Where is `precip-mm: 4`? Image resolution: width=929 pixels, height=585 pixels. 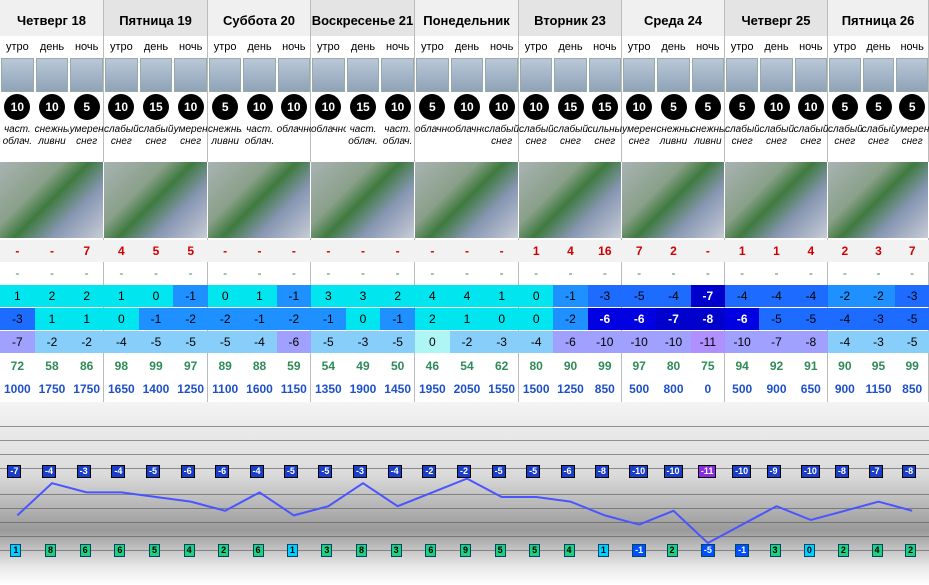
precip-mm: 4 is located at coordinates (810, 251).